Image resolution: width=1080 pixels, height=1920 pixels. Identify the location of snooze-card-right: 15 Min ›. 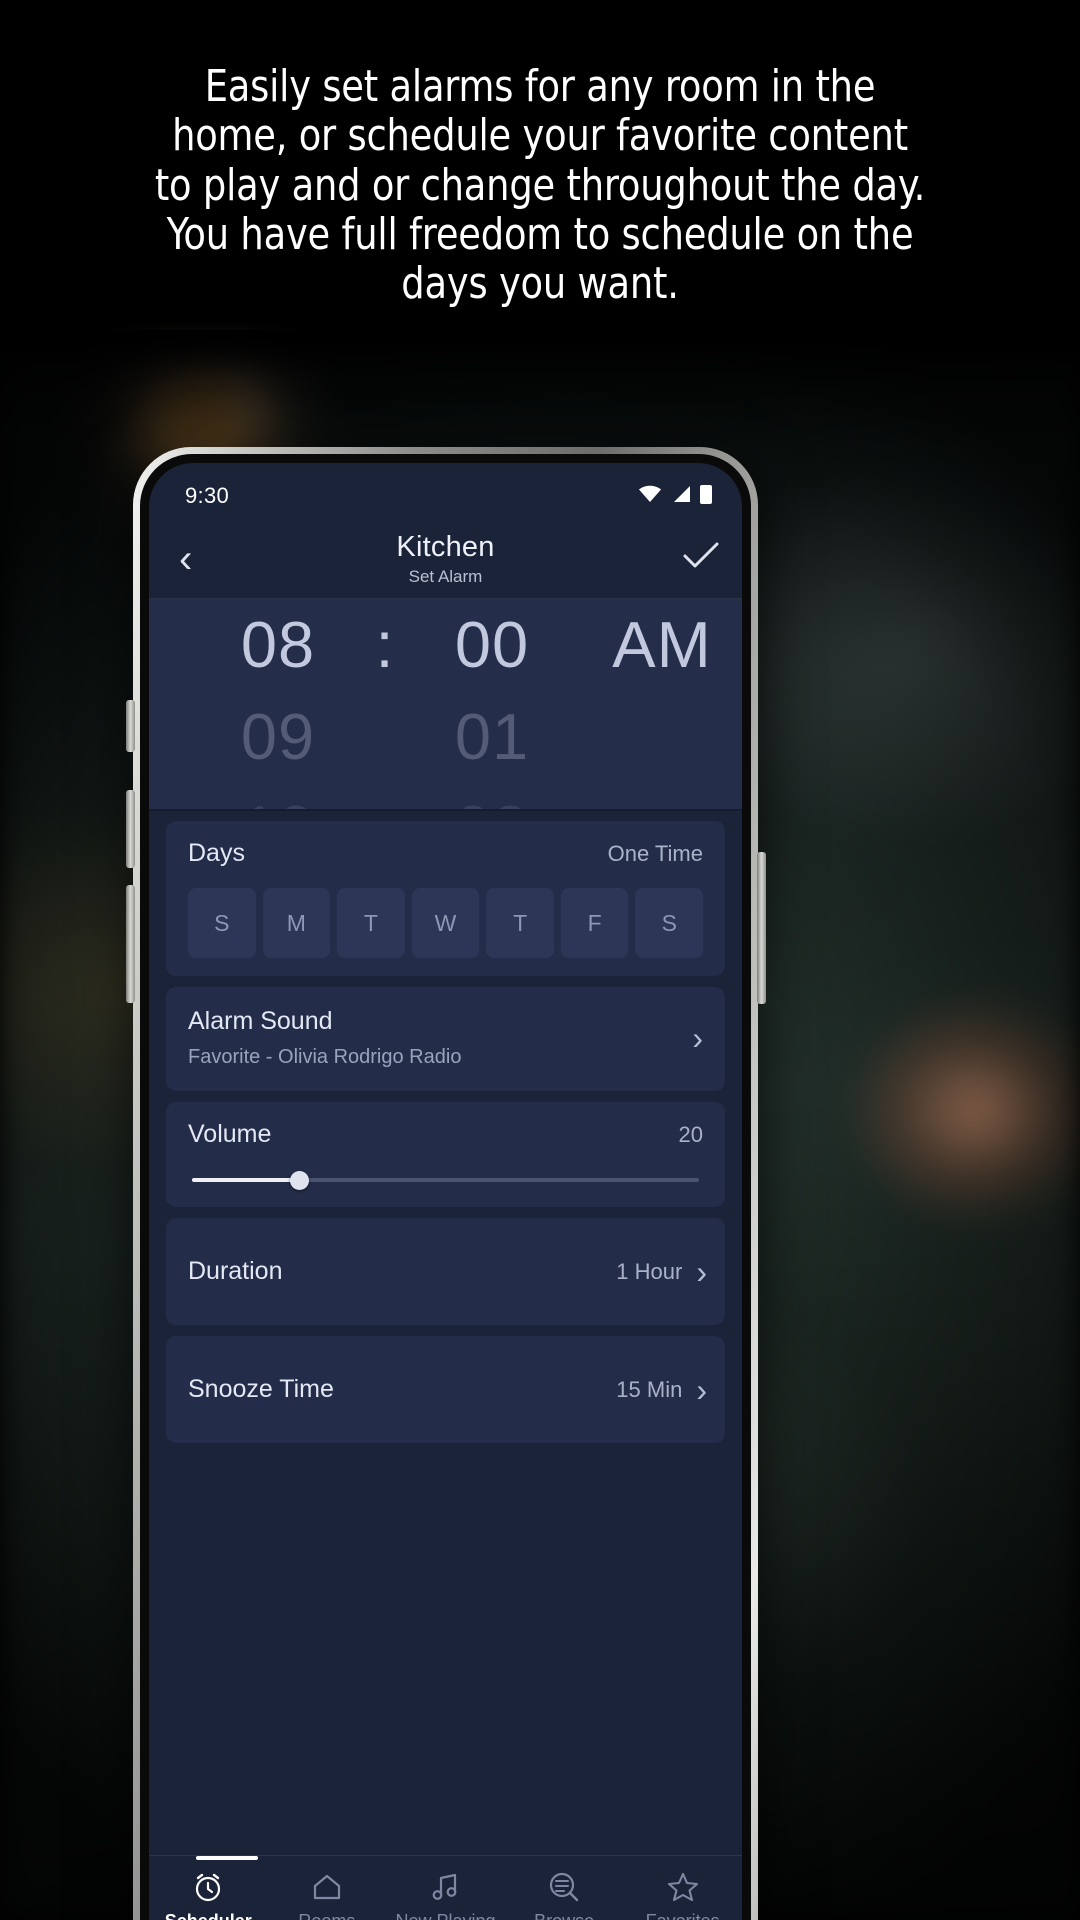
(661, 1390).